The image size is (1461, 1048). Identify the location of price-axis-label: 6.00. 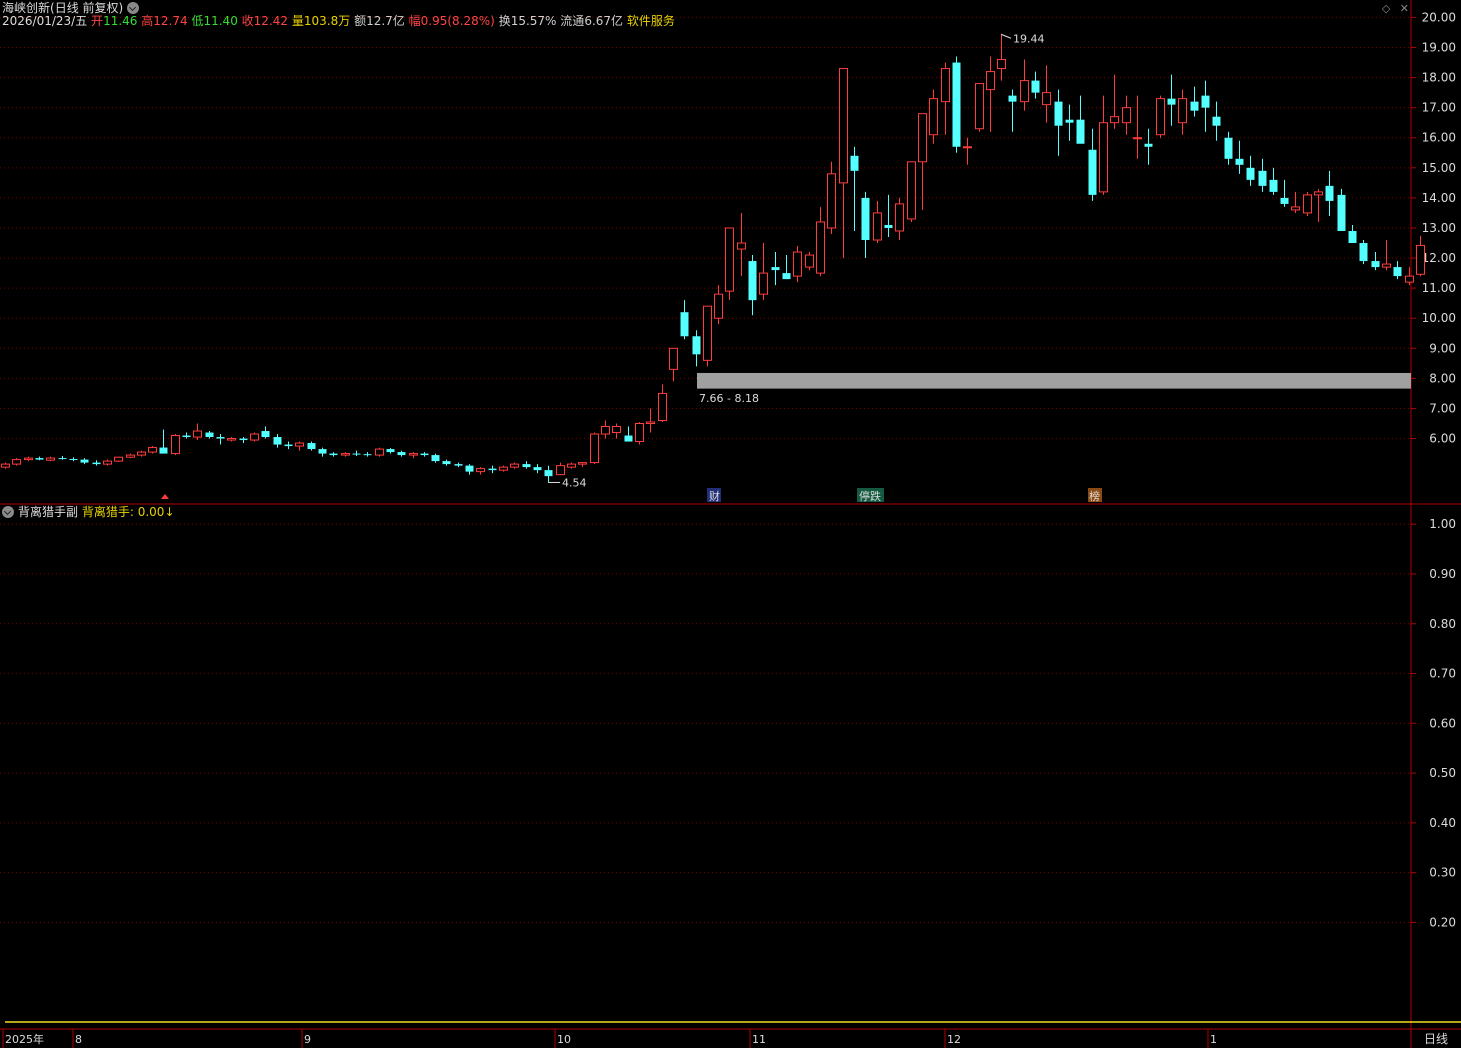
(1442, 439).